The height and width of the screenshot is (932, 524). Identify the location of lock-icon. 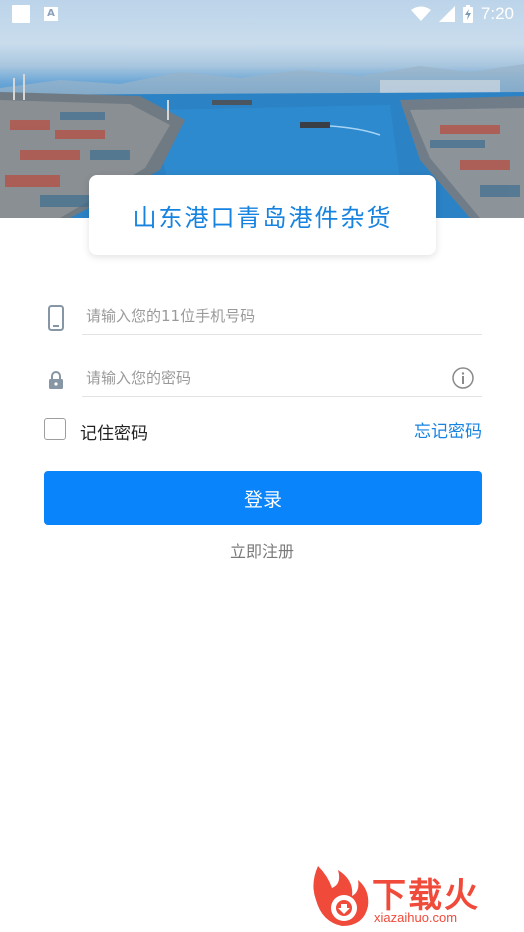
(56, 380).